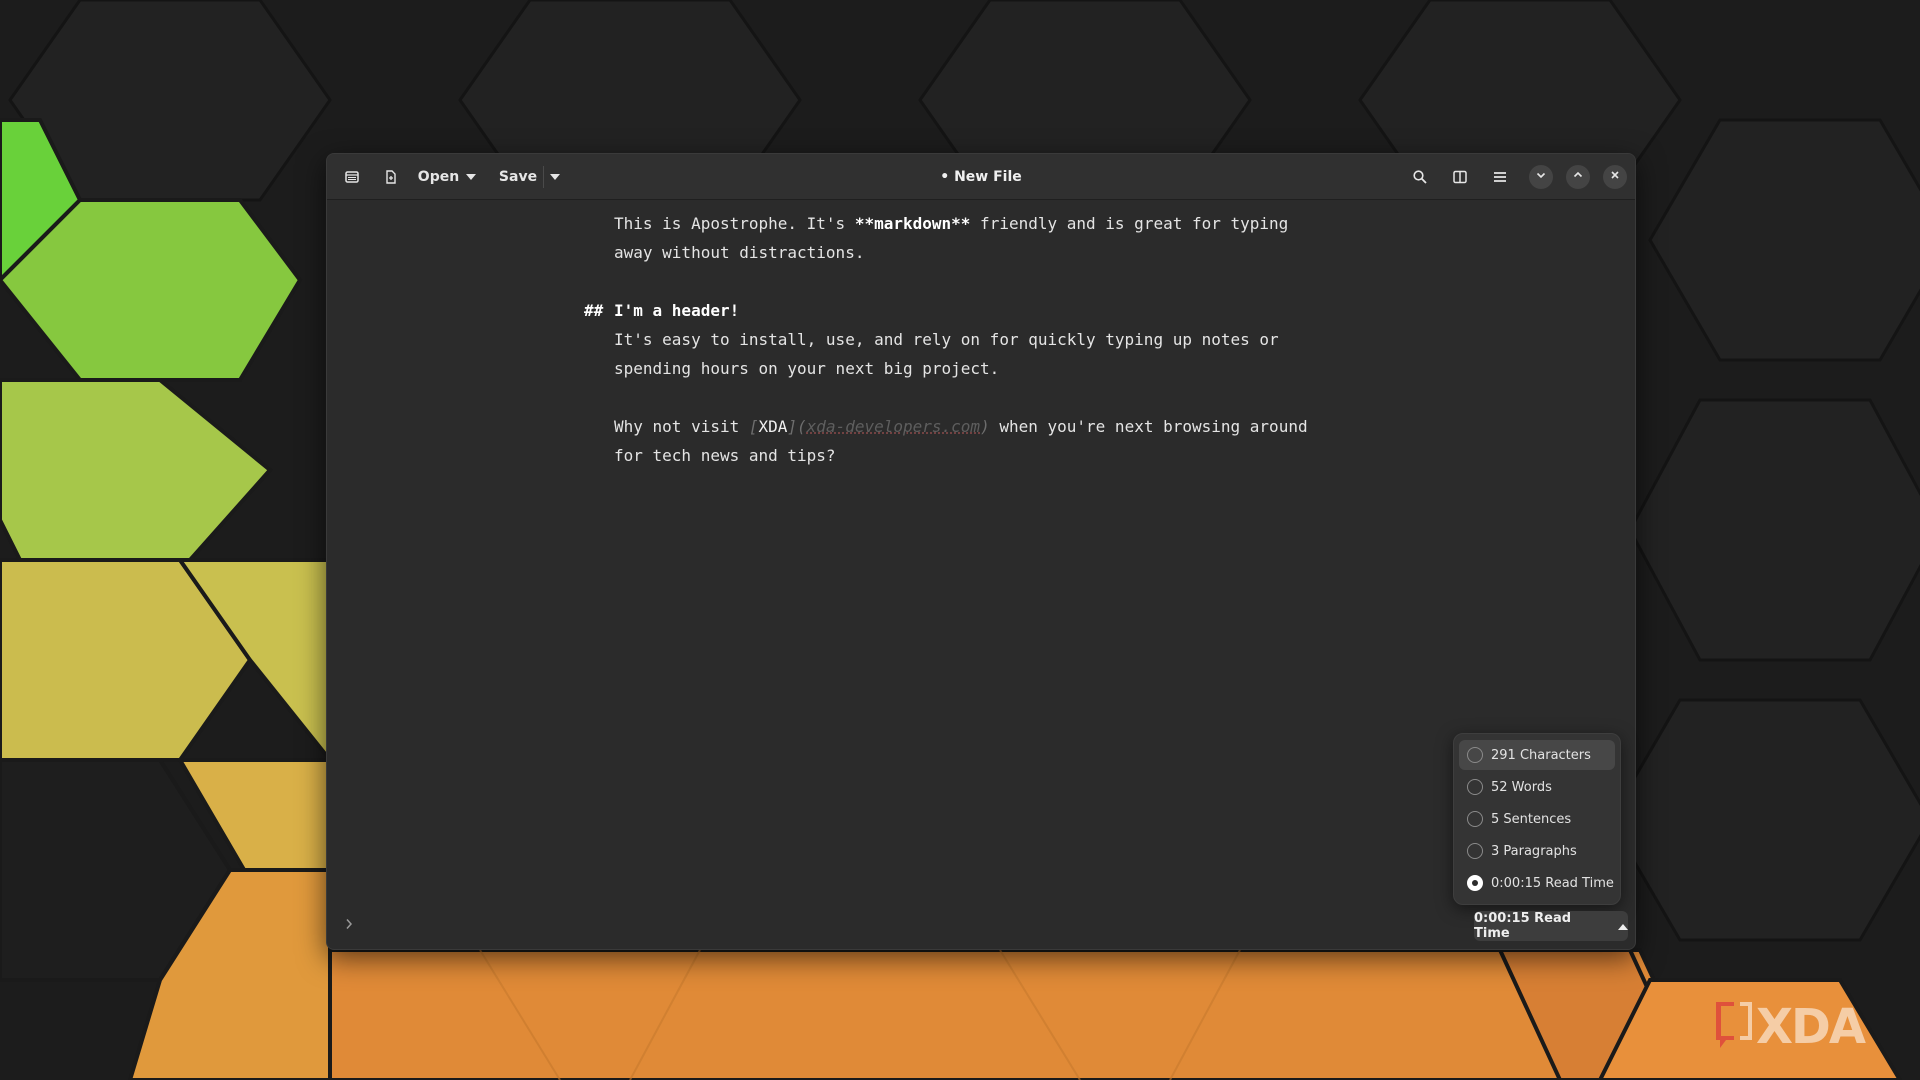  What do you see at coordinates (543, 177) in the screenshot?
I see `save-split-divider` at bounding box center [543, 177].